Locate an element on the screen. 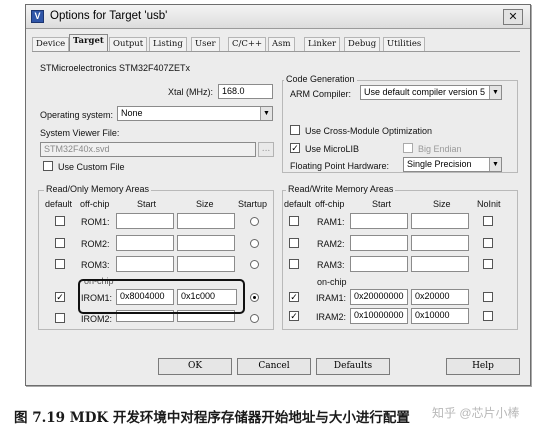 Image resolution: width=554 pixels, height=431 pixels. ram3-label: RAM3: is located at coordinates (331, 265).